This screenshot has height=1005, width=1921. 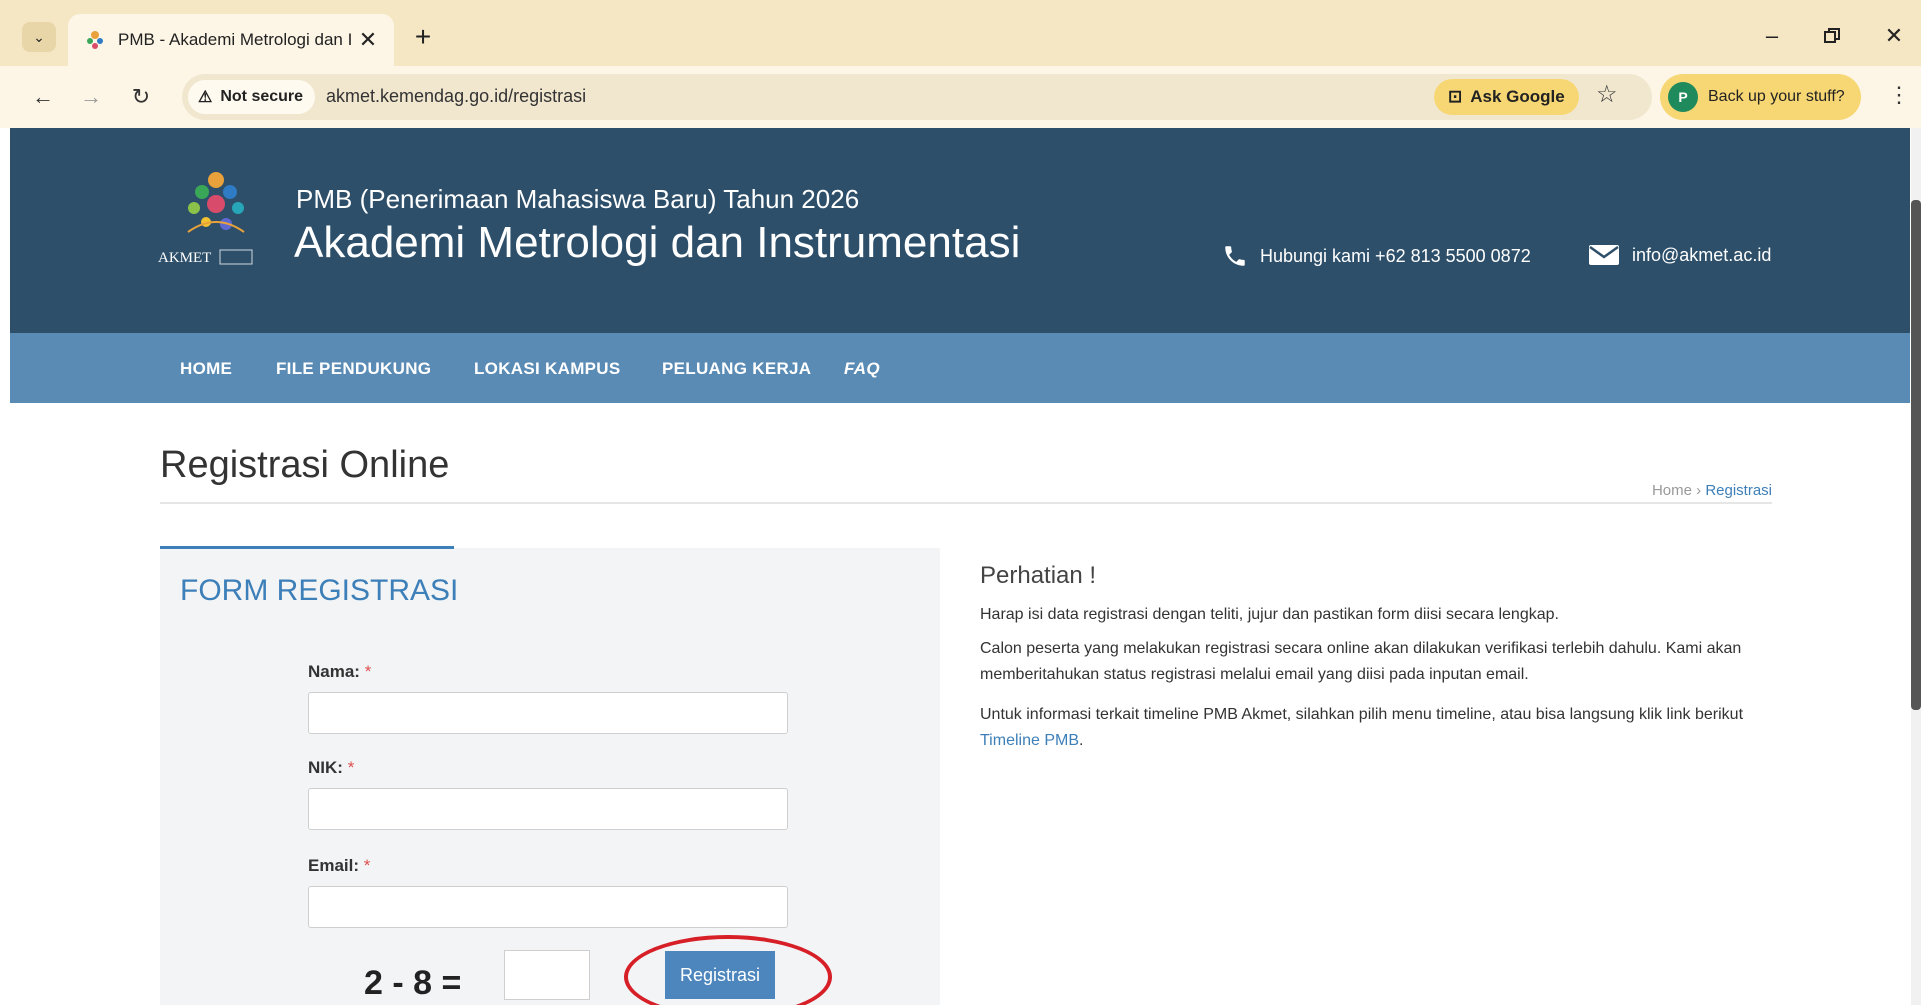 I want to click on breadcrumb: Home › Registrasi, so click(x=1696, y=490).